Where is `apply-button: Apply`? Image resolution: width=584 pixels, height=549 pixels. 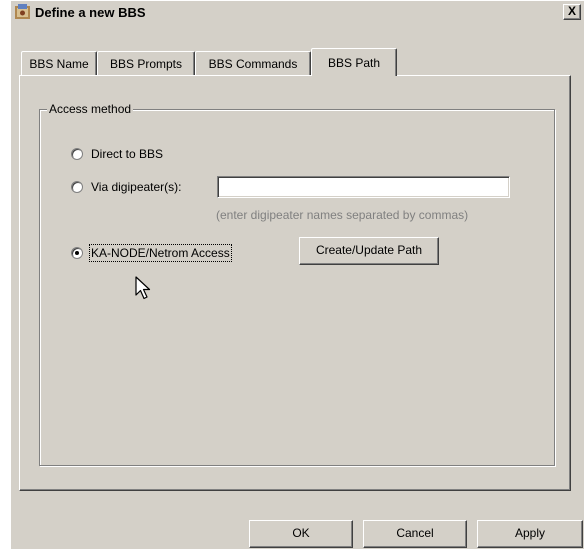
apply-button: Apply is located at coordinates (530, 534).